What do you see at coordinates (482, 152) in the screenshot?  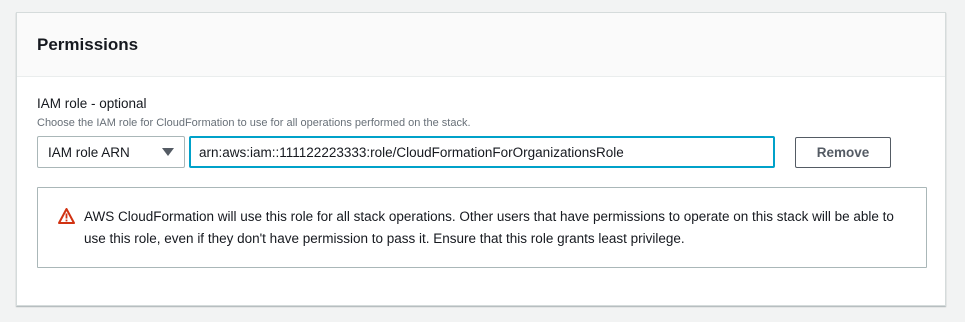 I see `iam-role-arn-input` at bounding box center [482, 152].